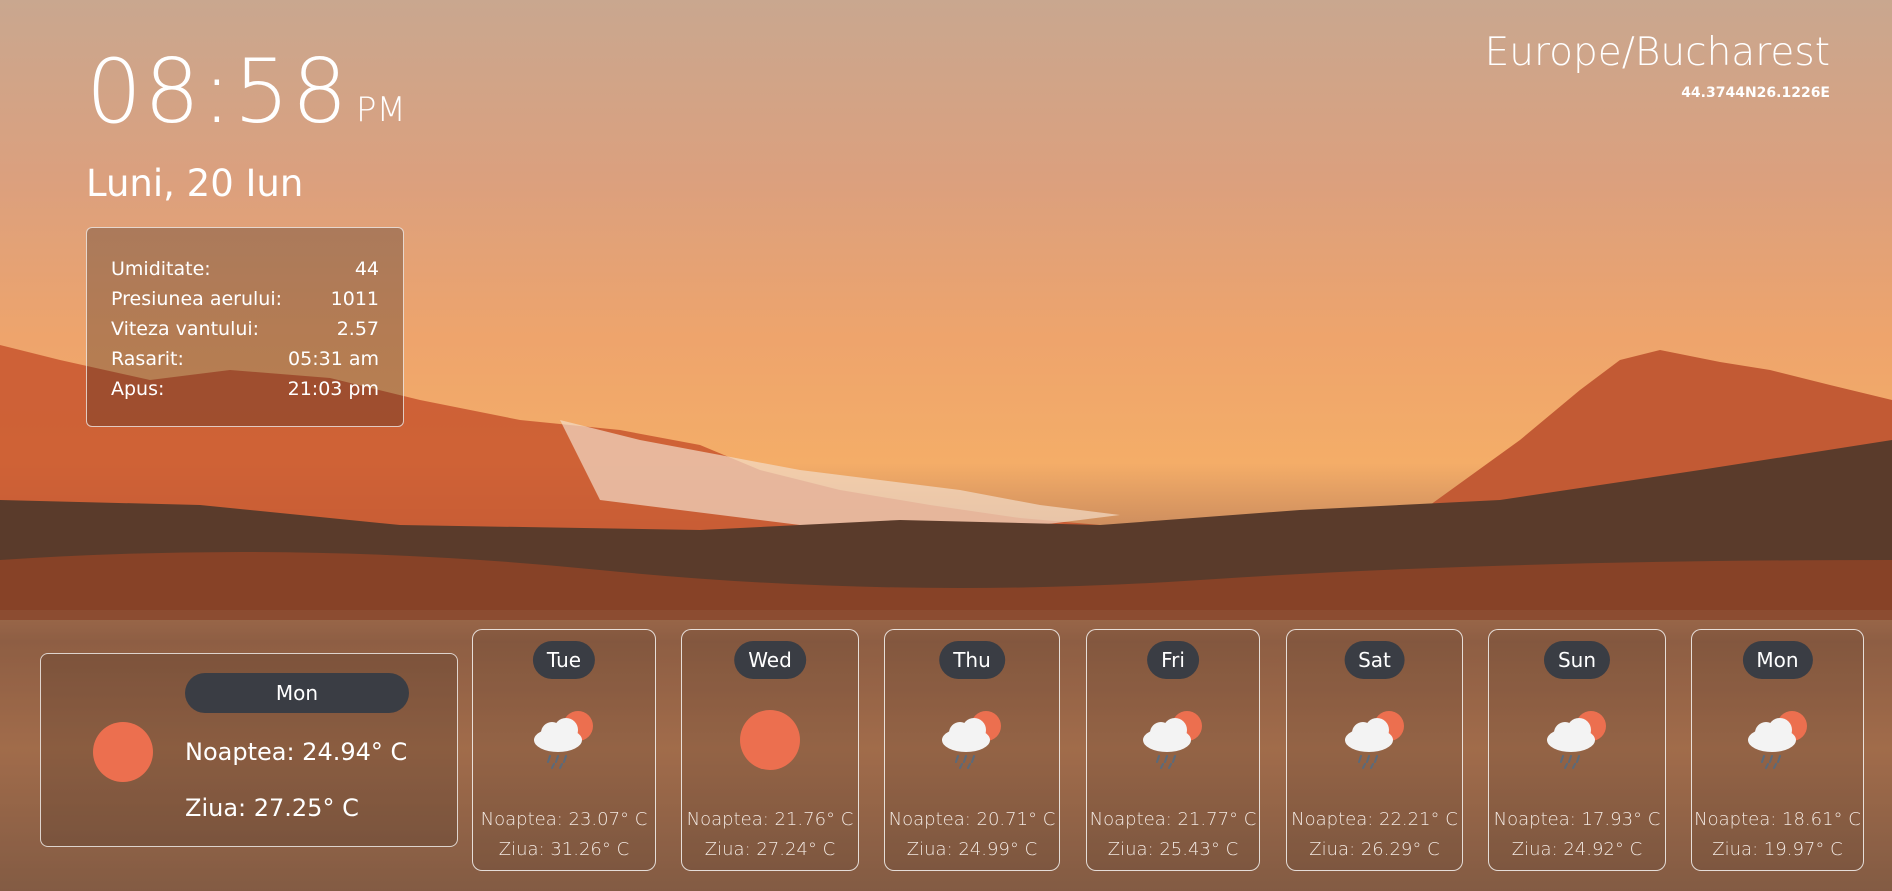 Image resolution: width=1892 pixels, height=891 pixels. What do you see at coordinates (1374, 819) in the screenshot?
I see `forecast-night-temp: Noaptea: 22.21° C` at bounding box center [1374, 819].